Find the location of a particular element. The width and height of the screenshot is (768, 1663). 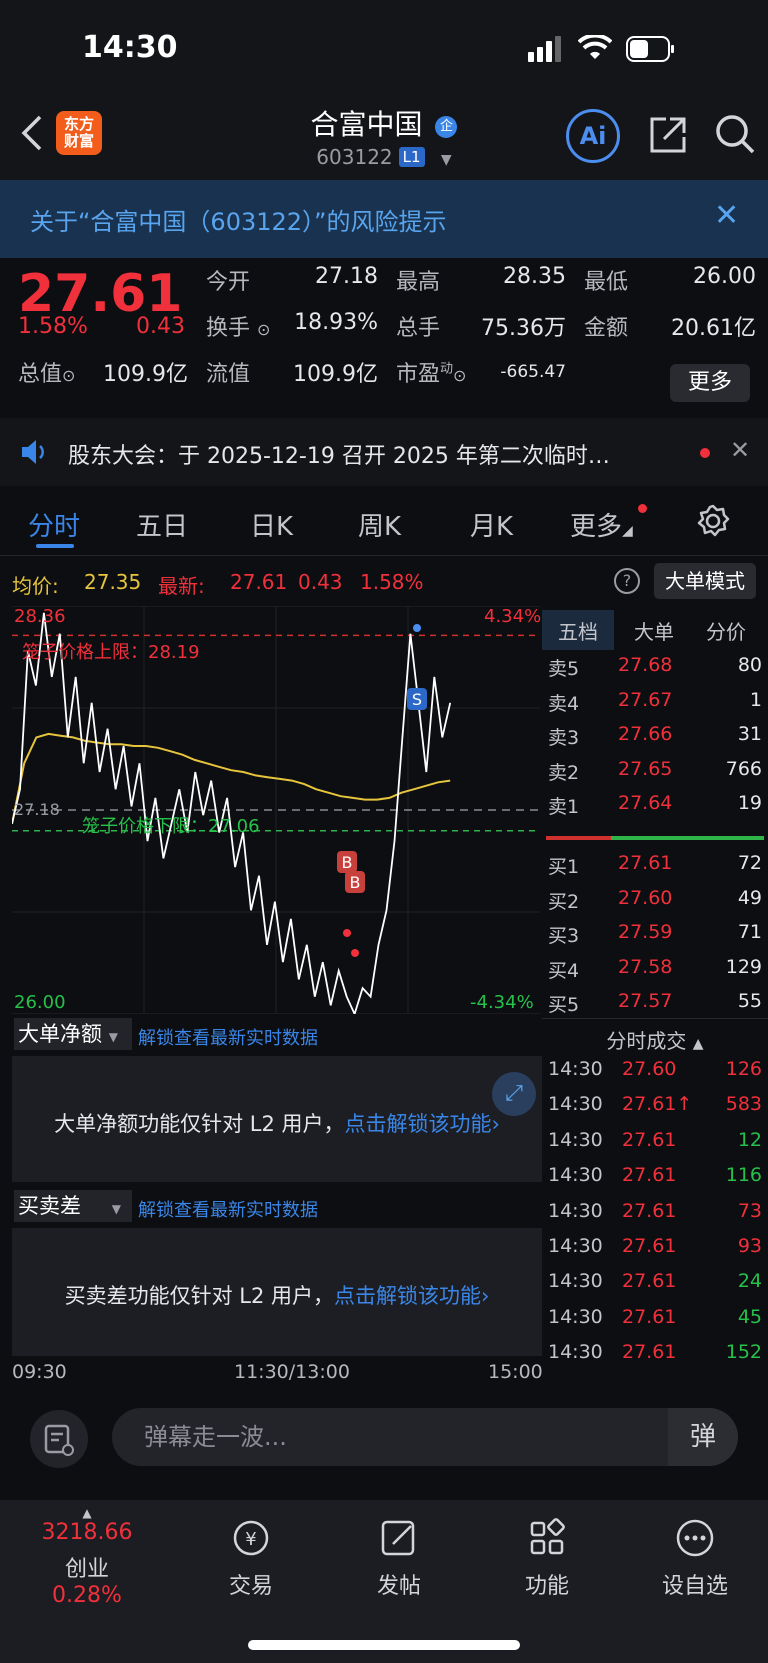

search-icon is located at coordinates (735, 134).